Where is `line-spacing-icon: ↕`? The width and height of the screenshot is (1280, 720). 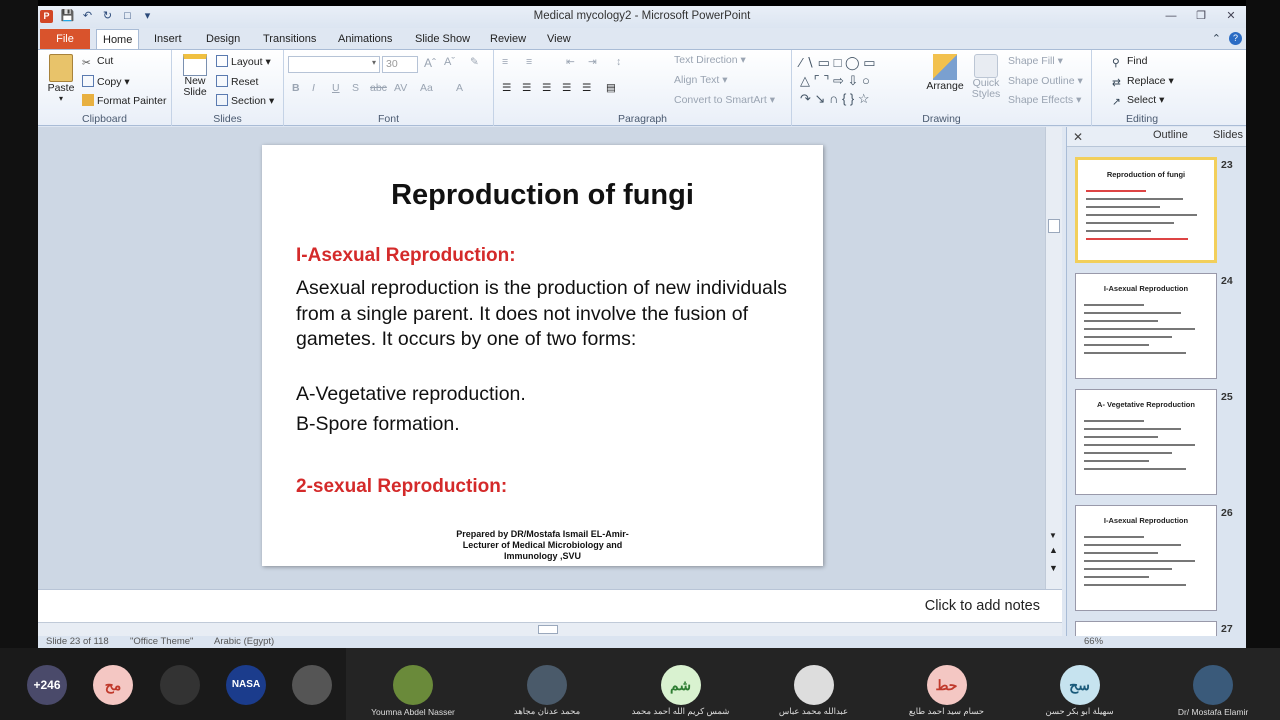
line-spacing-icon: ↕ is located at coordinates (618, 62).